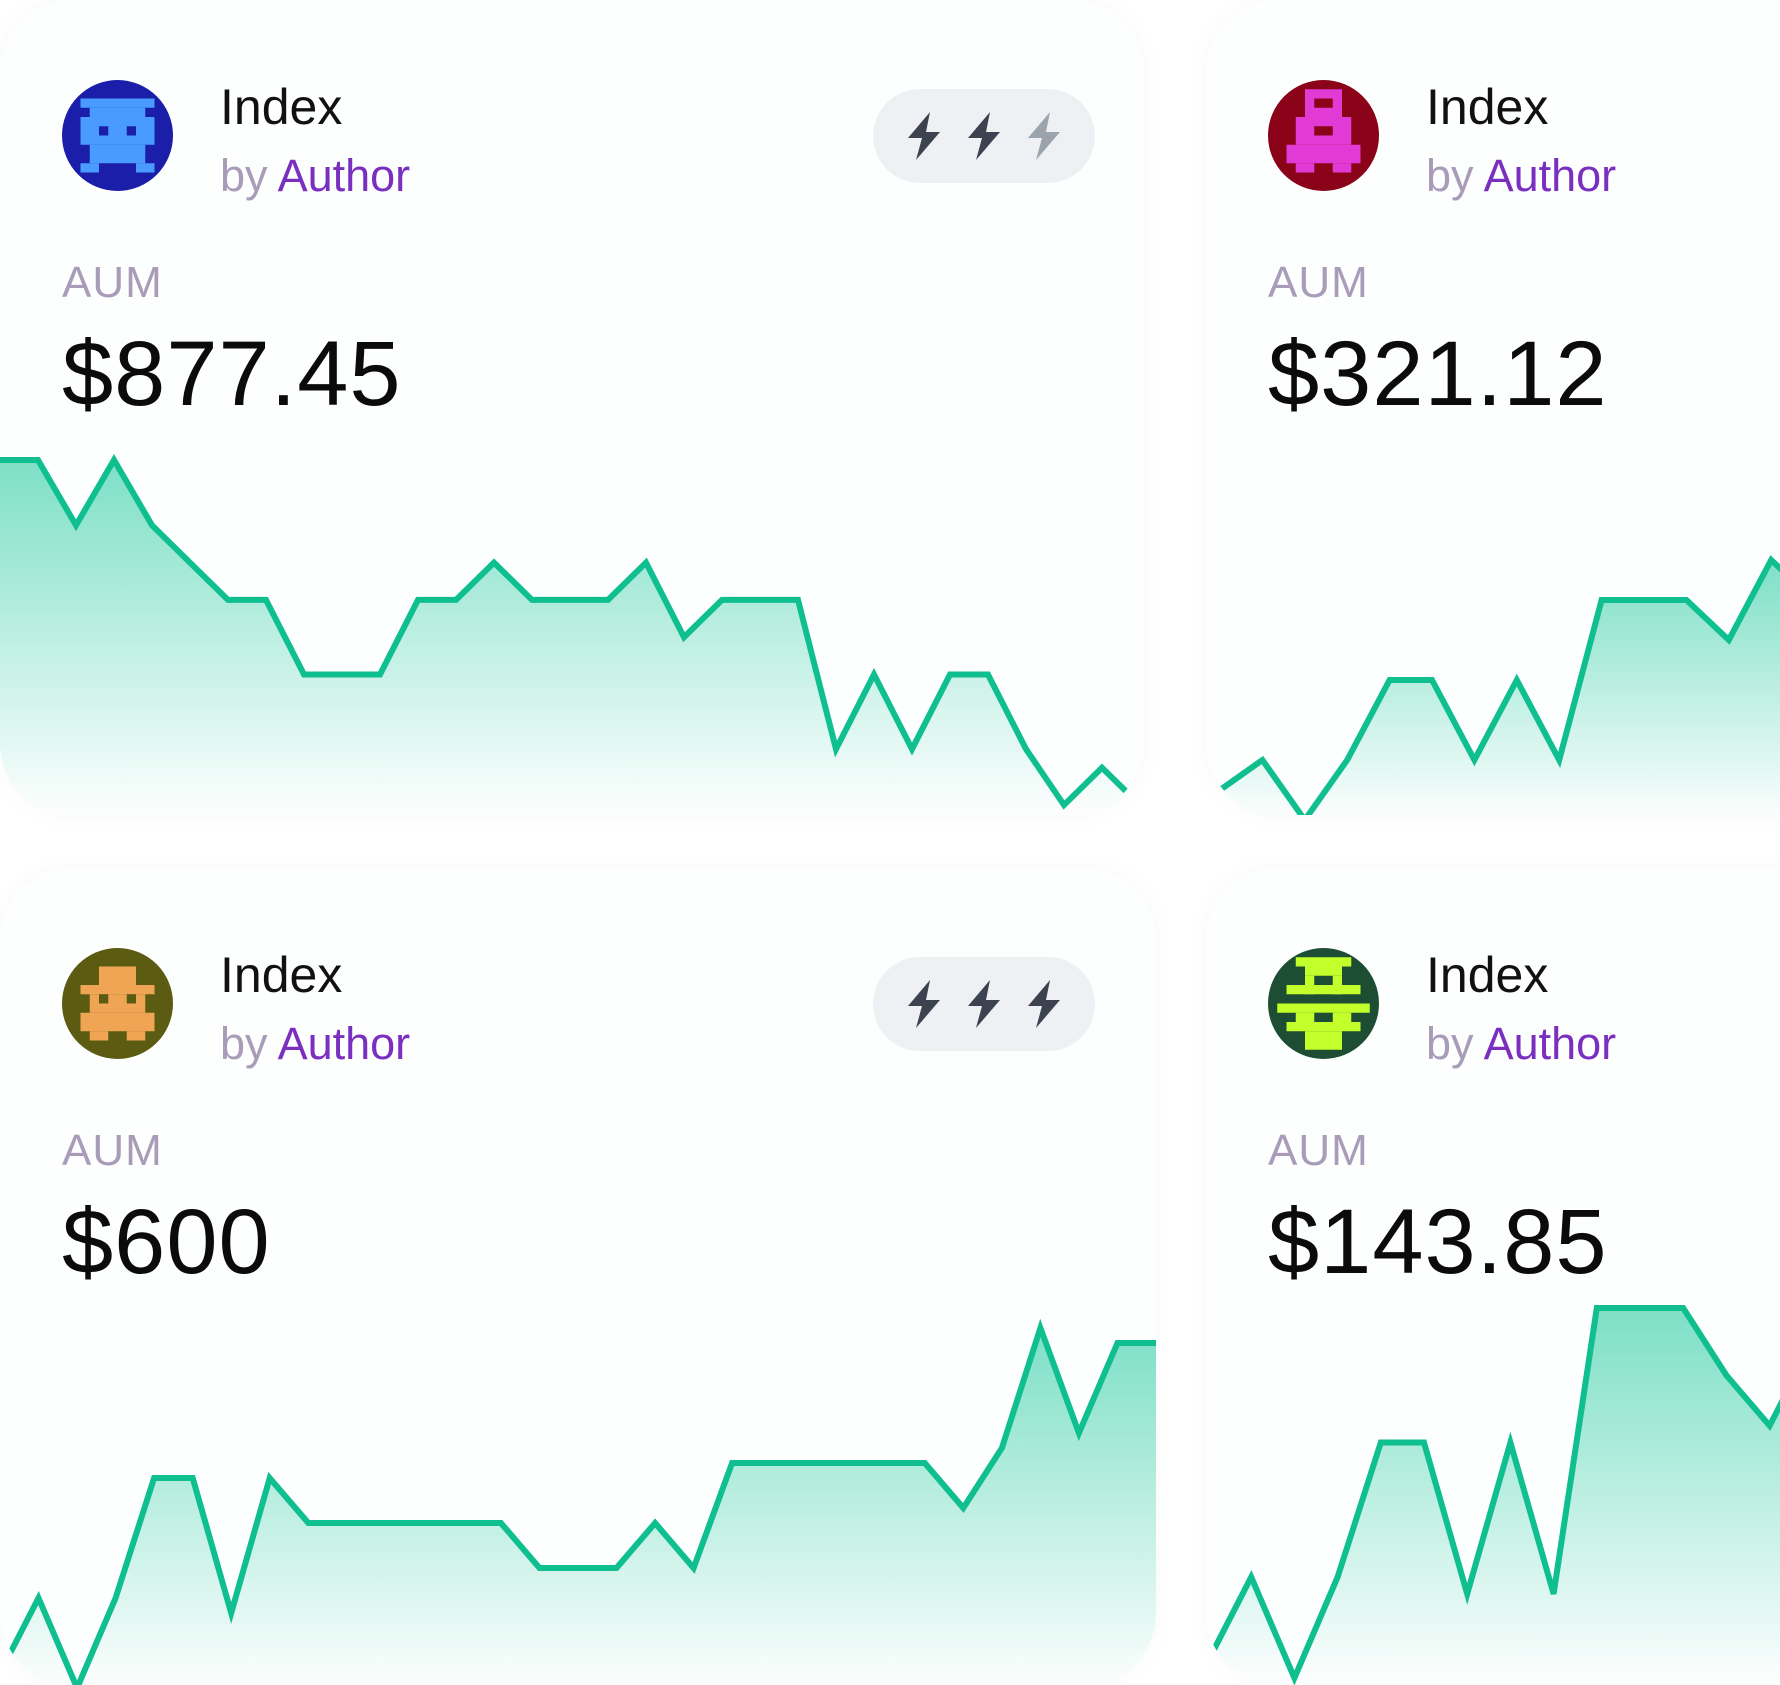  I want to click on pixel-creature-blue-icon, so click(117, 135).